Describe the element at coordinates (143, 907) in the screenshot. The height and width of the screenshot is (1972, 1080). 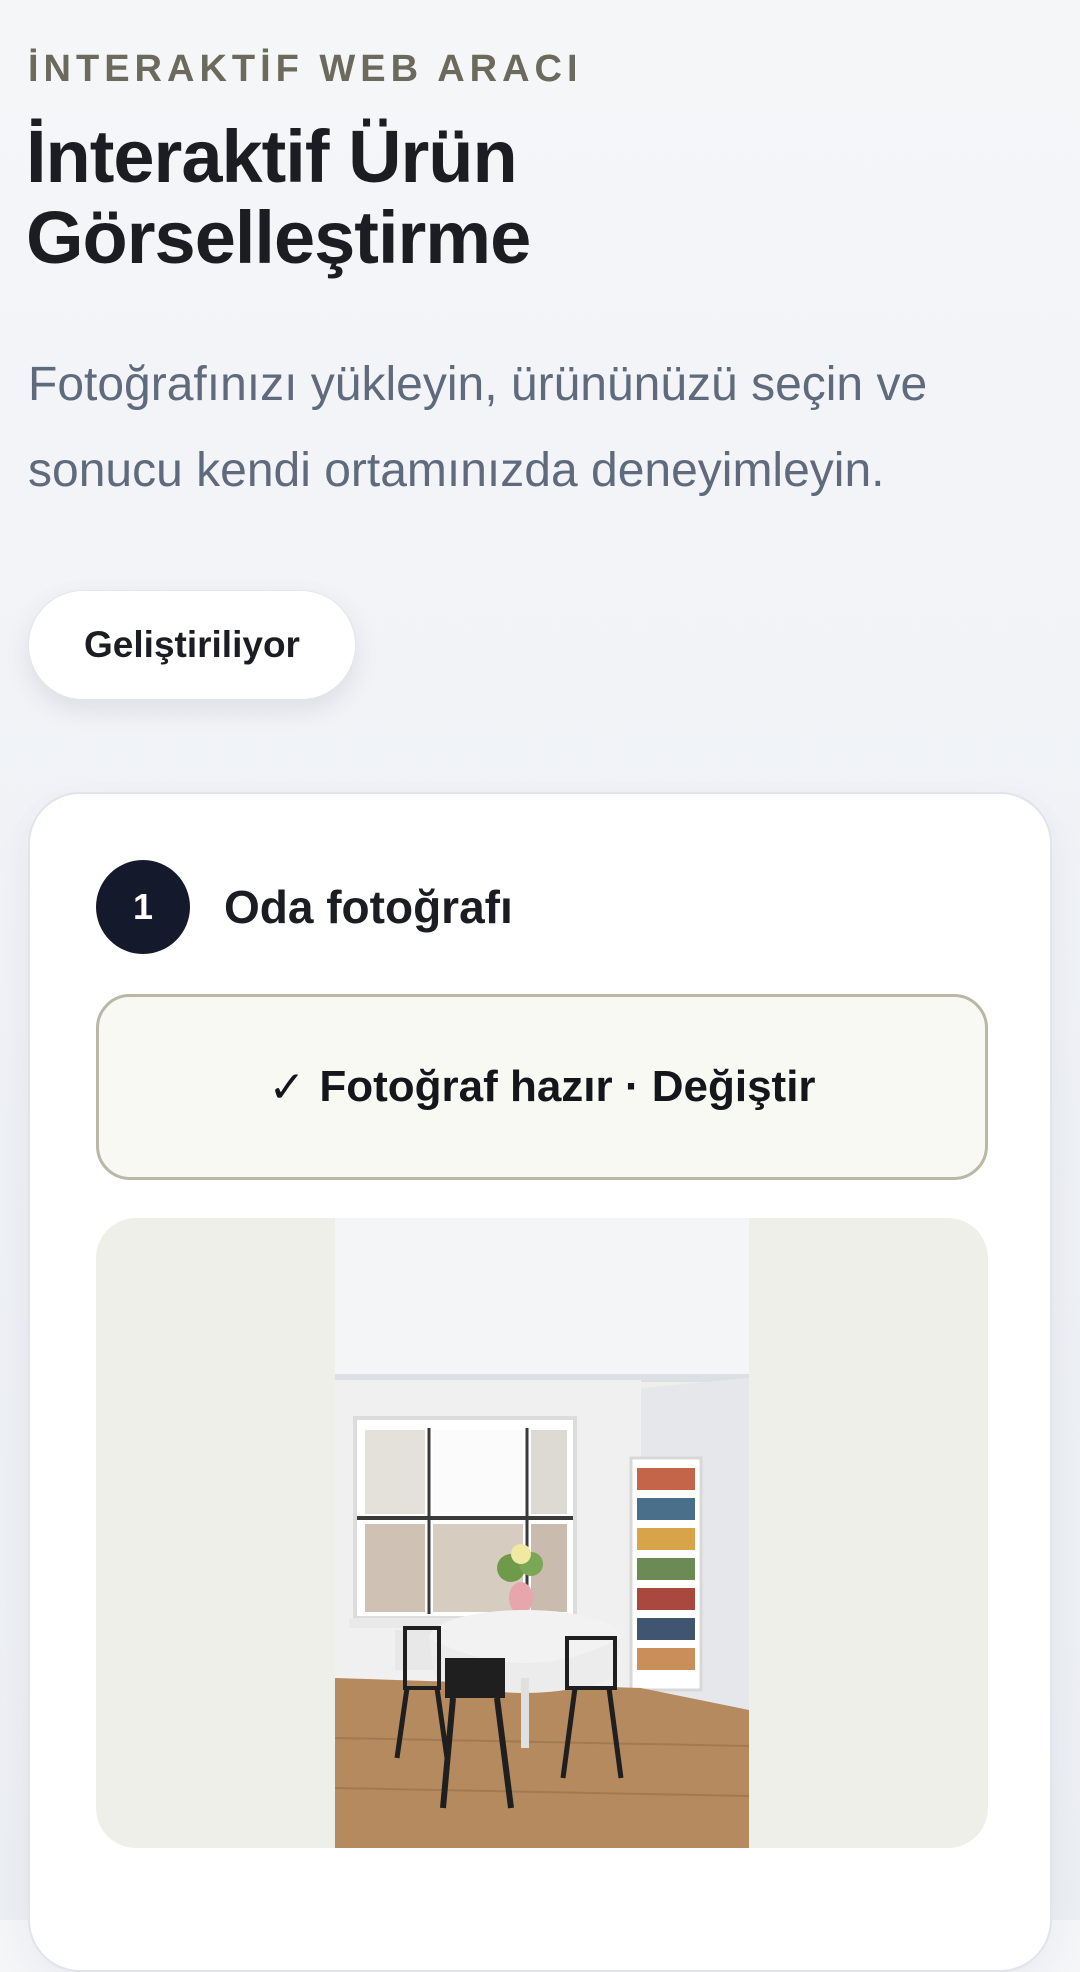
I see `step-number-badge: 1` at that location.